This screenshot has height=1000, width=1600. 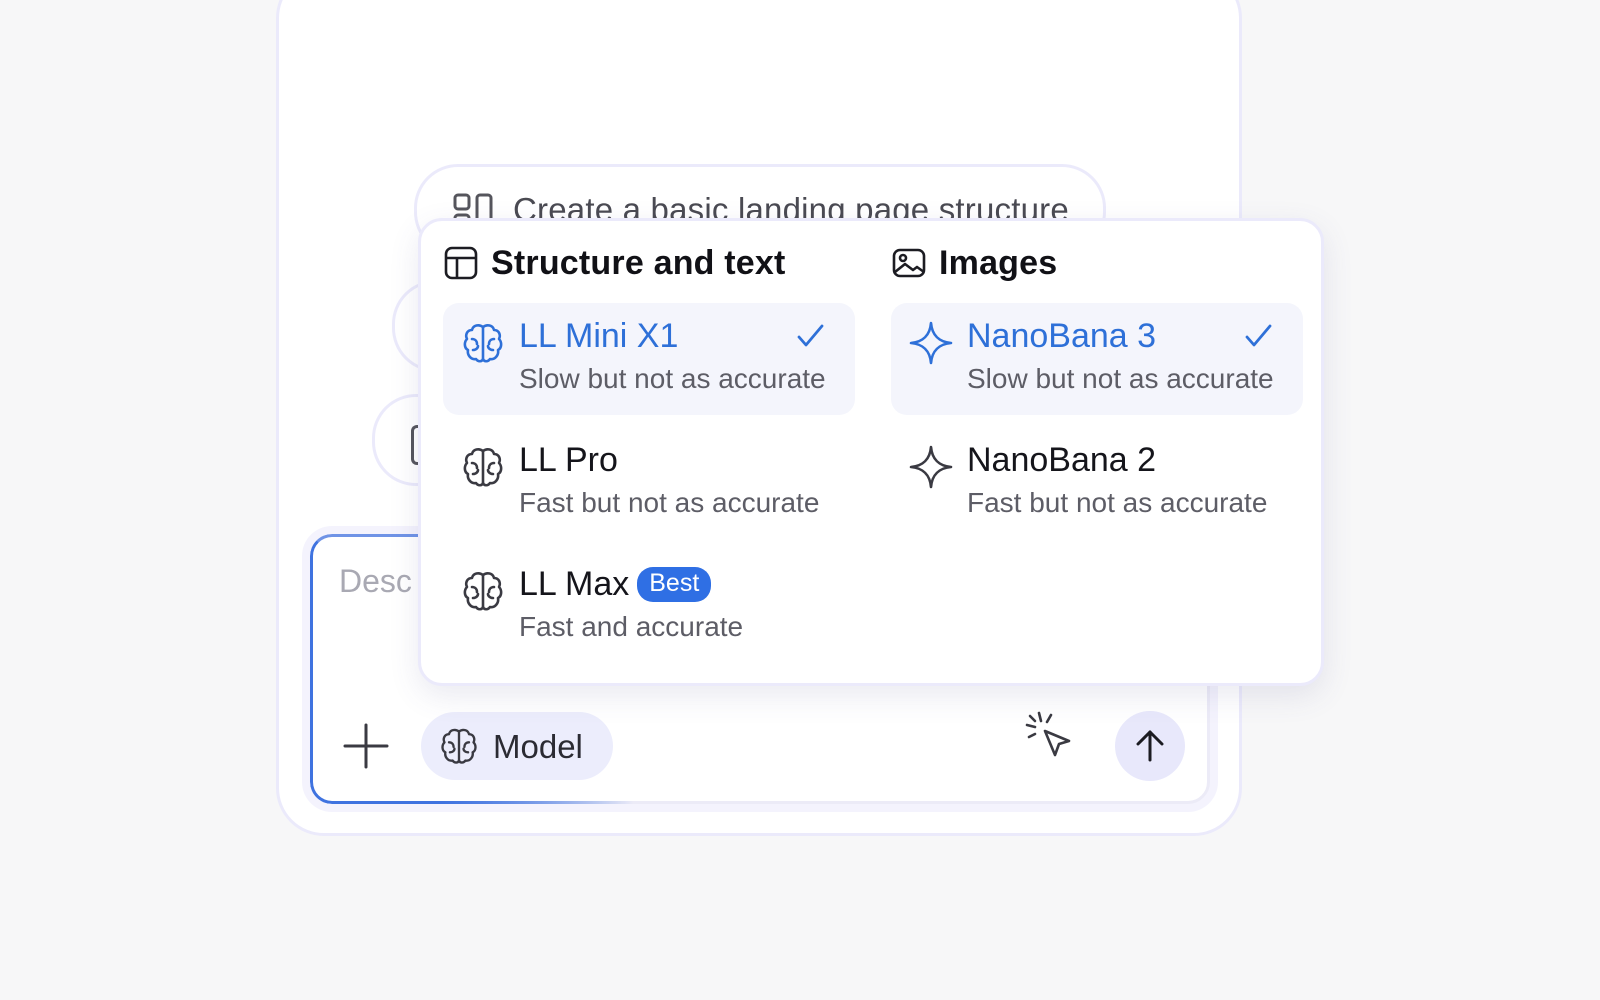 What do you see at coordinates (483, 802) in the screenshot?
I see `focus-accent` at bounding box center [483, 802].